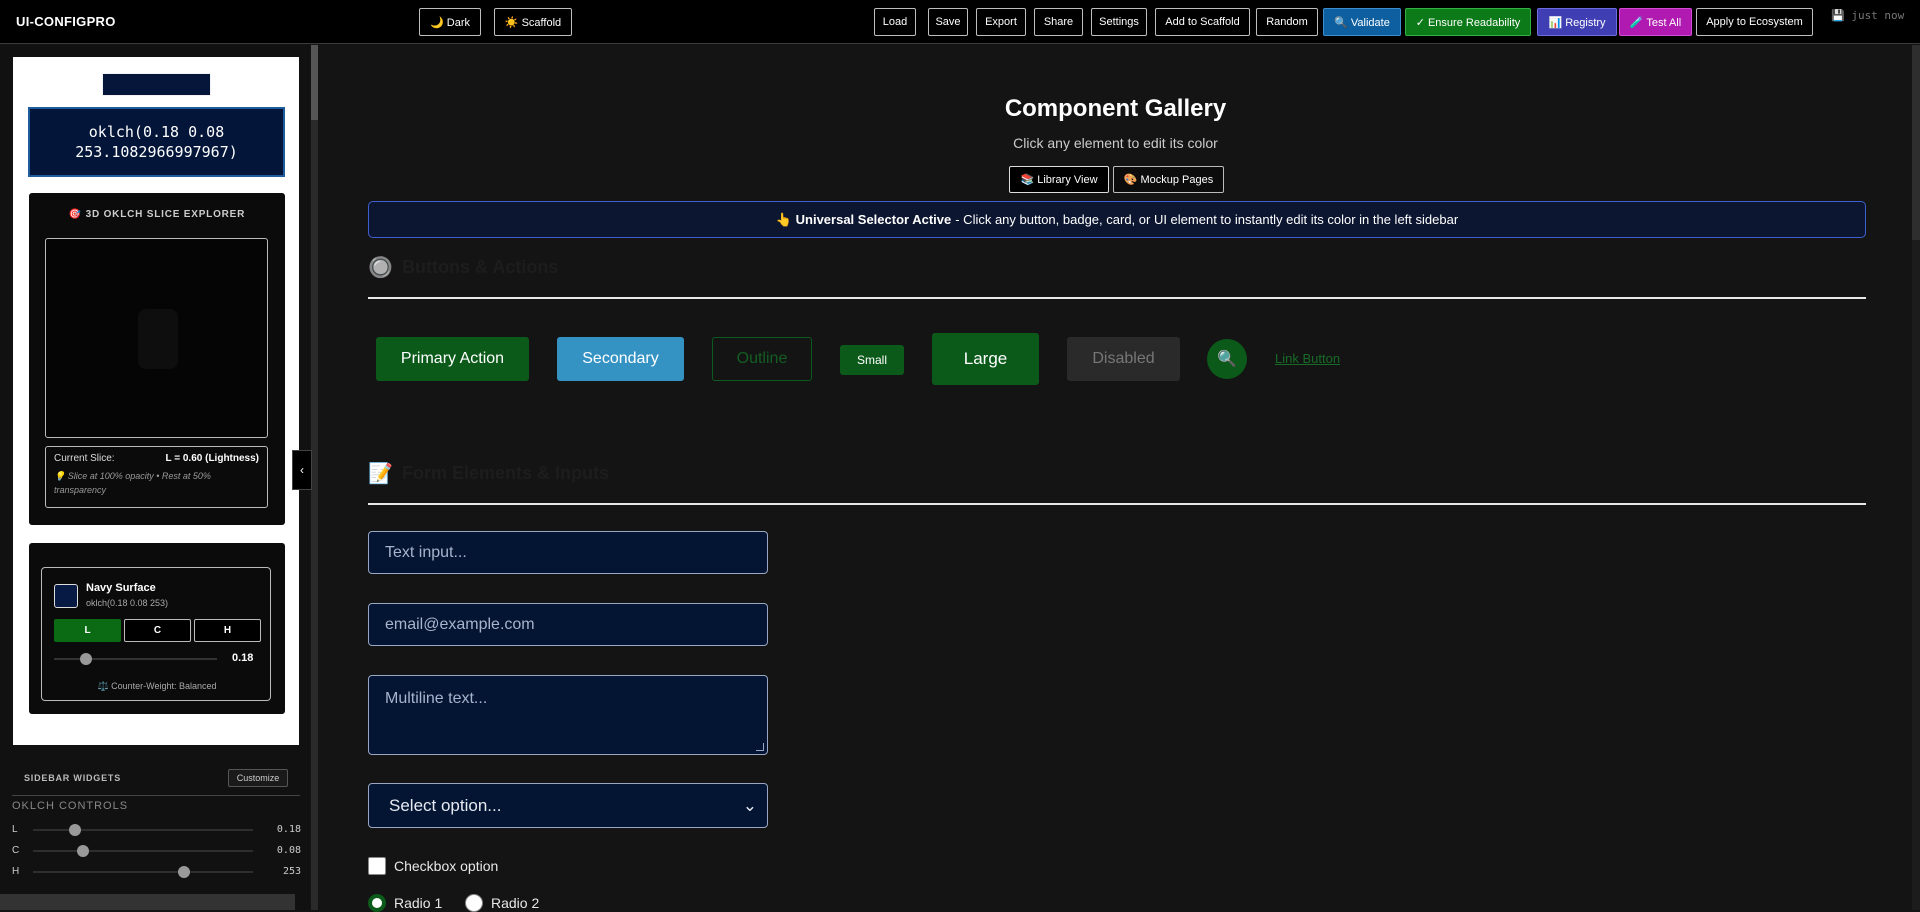 Image resolution: width=1920 pixels, height=912 pixels. Describe the element at coordinates (1362, 22) in the screenshot. I see `validate-button: 🔍 Validate` at that location.